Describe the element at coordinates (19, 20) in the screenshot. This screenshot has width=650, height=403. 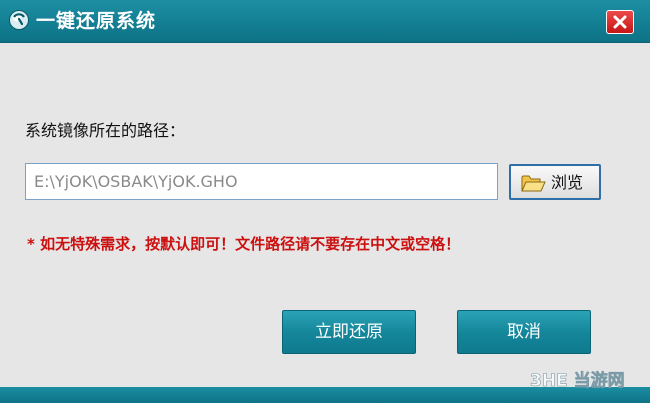
I see `app-logo-icon` at that location.